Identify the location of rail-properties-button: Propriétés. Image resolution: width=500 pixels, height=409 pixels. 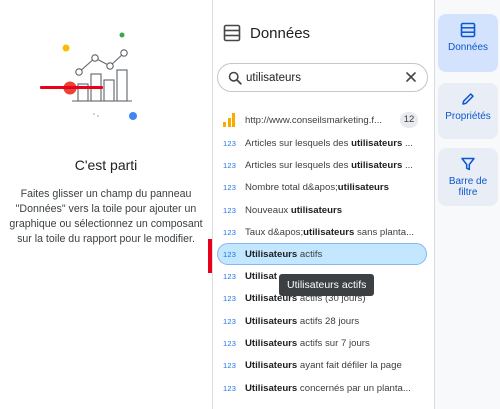
(468, 111).